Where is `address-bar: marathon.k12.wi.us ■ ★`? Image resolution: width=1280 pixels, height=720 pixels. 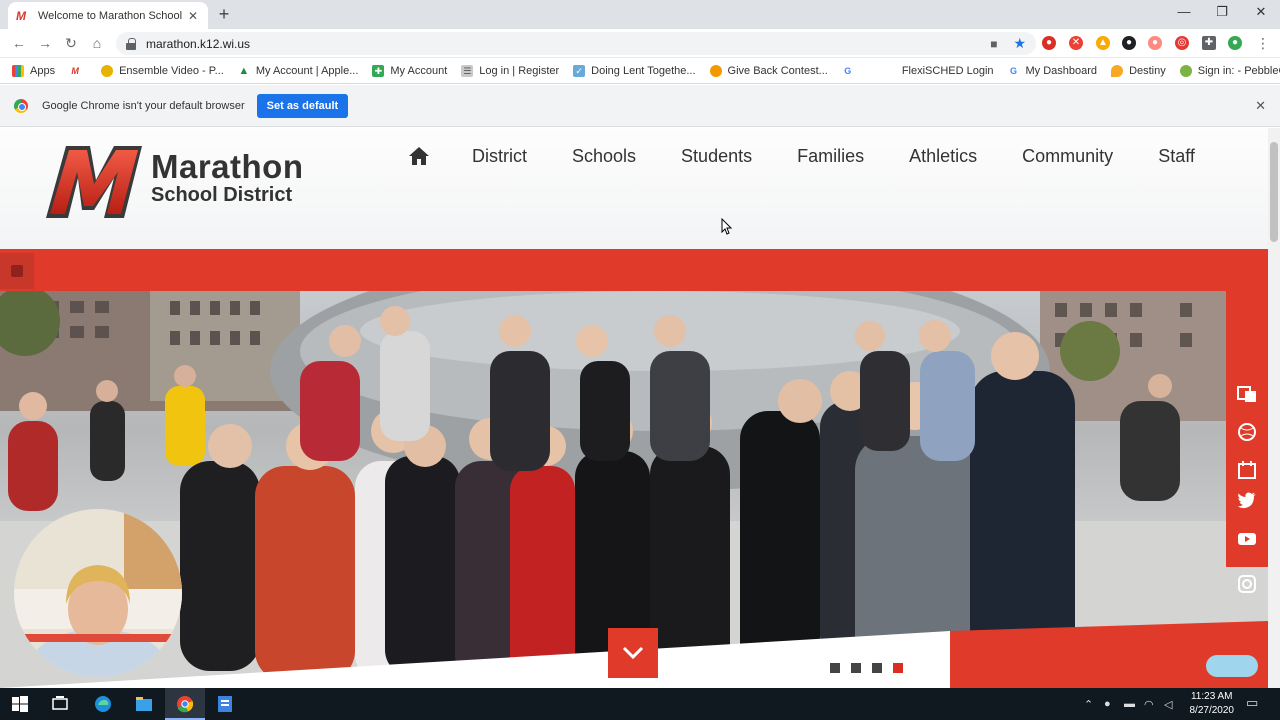 address-bar: marathon.k12.wi.us ■ ★ is located at coordinates (576, 43).